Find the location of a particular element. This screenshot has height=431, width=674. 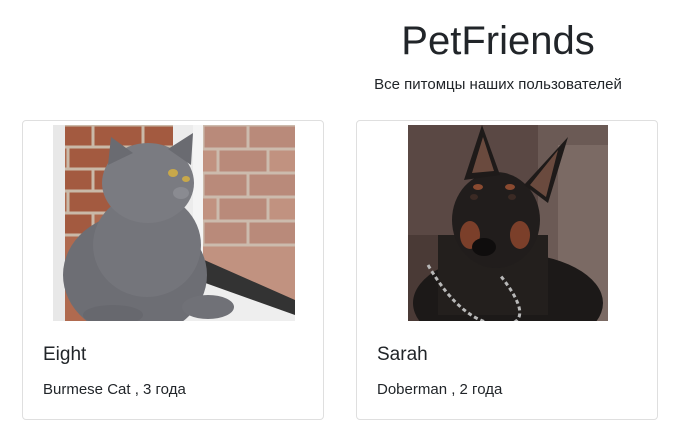

dog-photo-image is located at coordinates (508, 223).